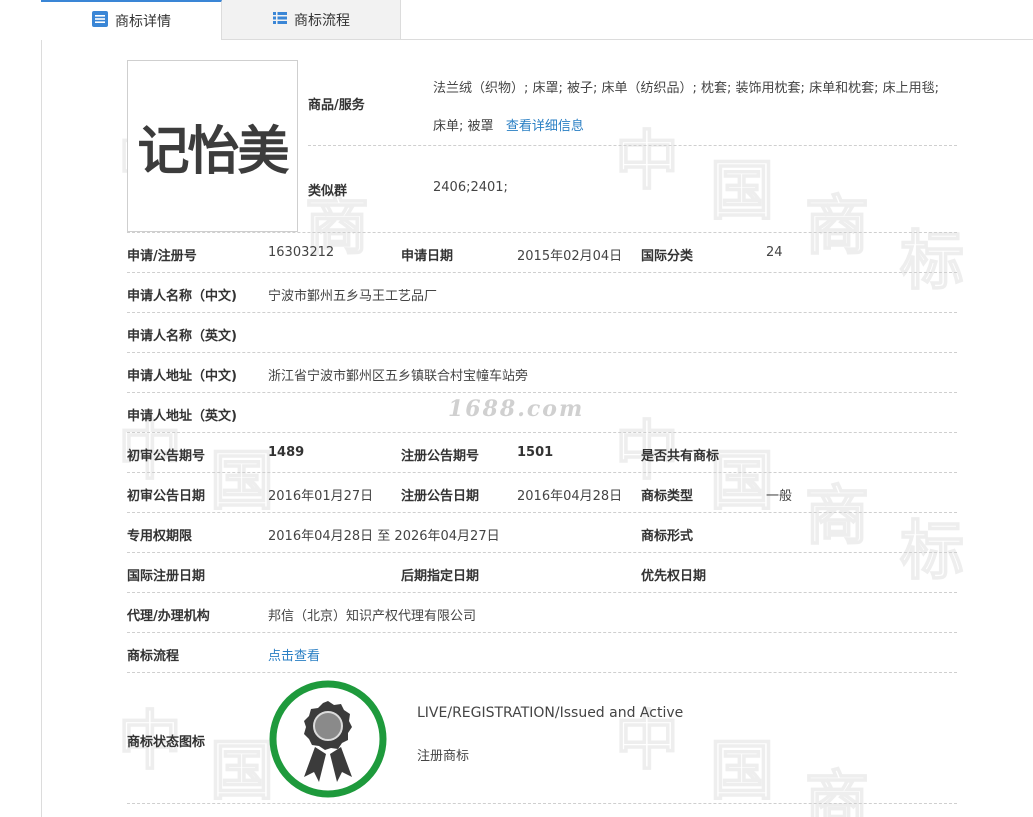 The image size is (1033, 817). Describe the element at coordinates (680, 456) in the screenshot. I see `field-label: 是否共有商标` at that location.